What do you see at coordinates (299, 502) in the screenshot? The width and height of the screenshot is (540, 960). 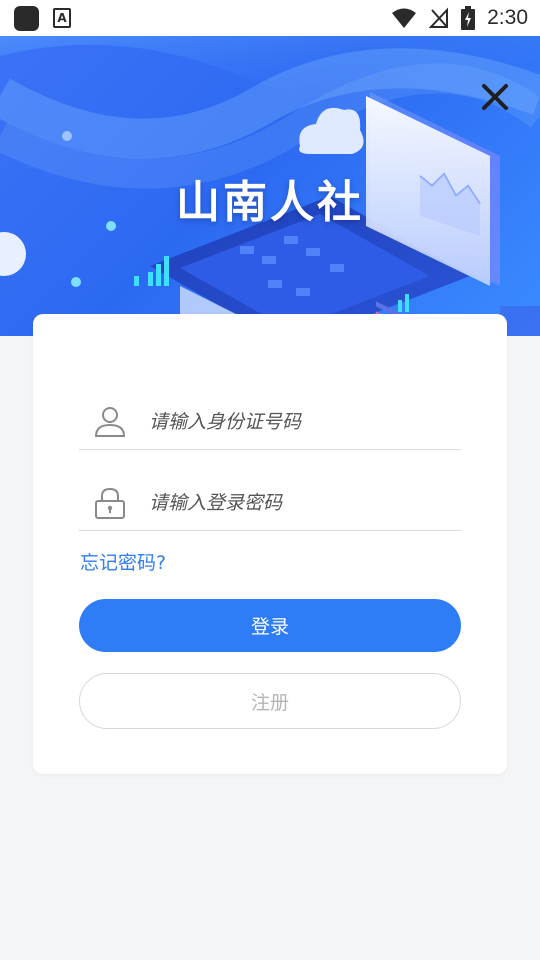 I see `password-input` at bounding box center [299, 502].